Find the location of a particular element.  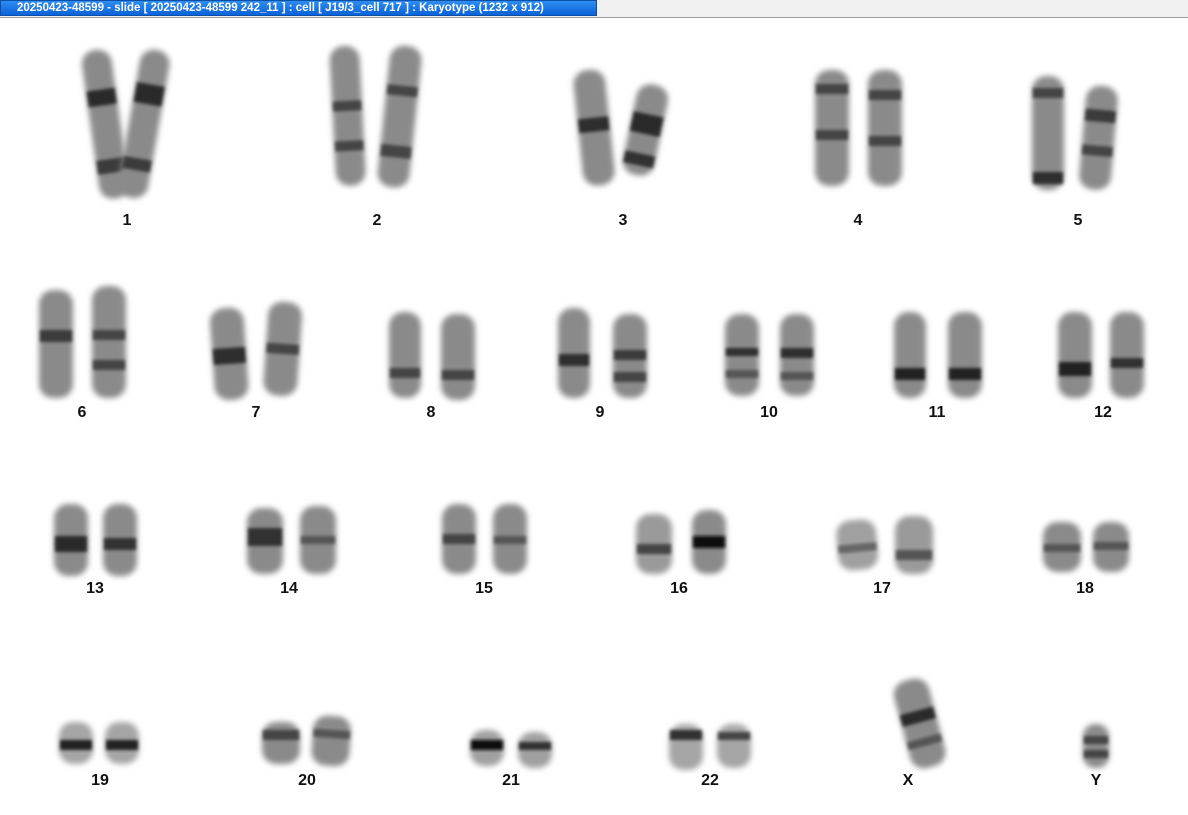

pair-label: 20 is located at coordinates (307, 780).